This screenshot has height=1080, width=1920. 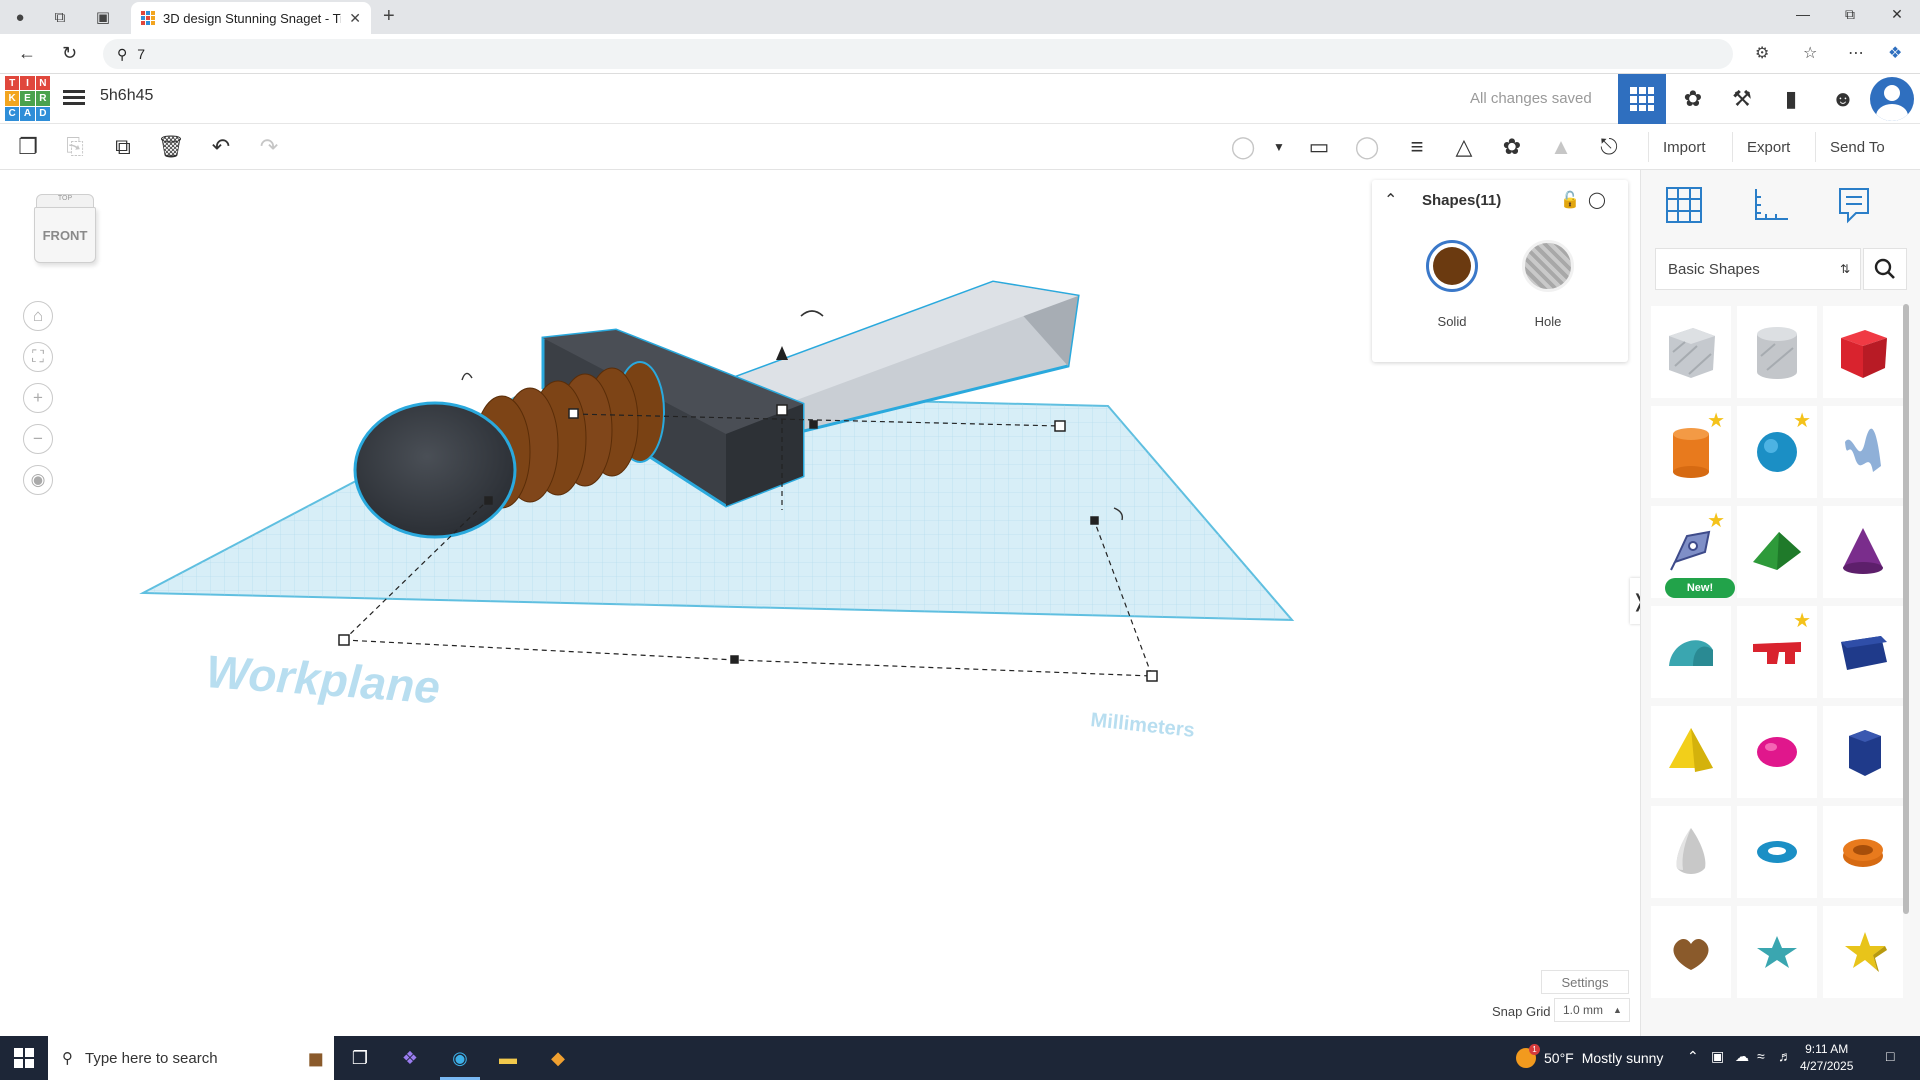 I want to click on copilot-icon: ❖, so click(x=1895, y=53).